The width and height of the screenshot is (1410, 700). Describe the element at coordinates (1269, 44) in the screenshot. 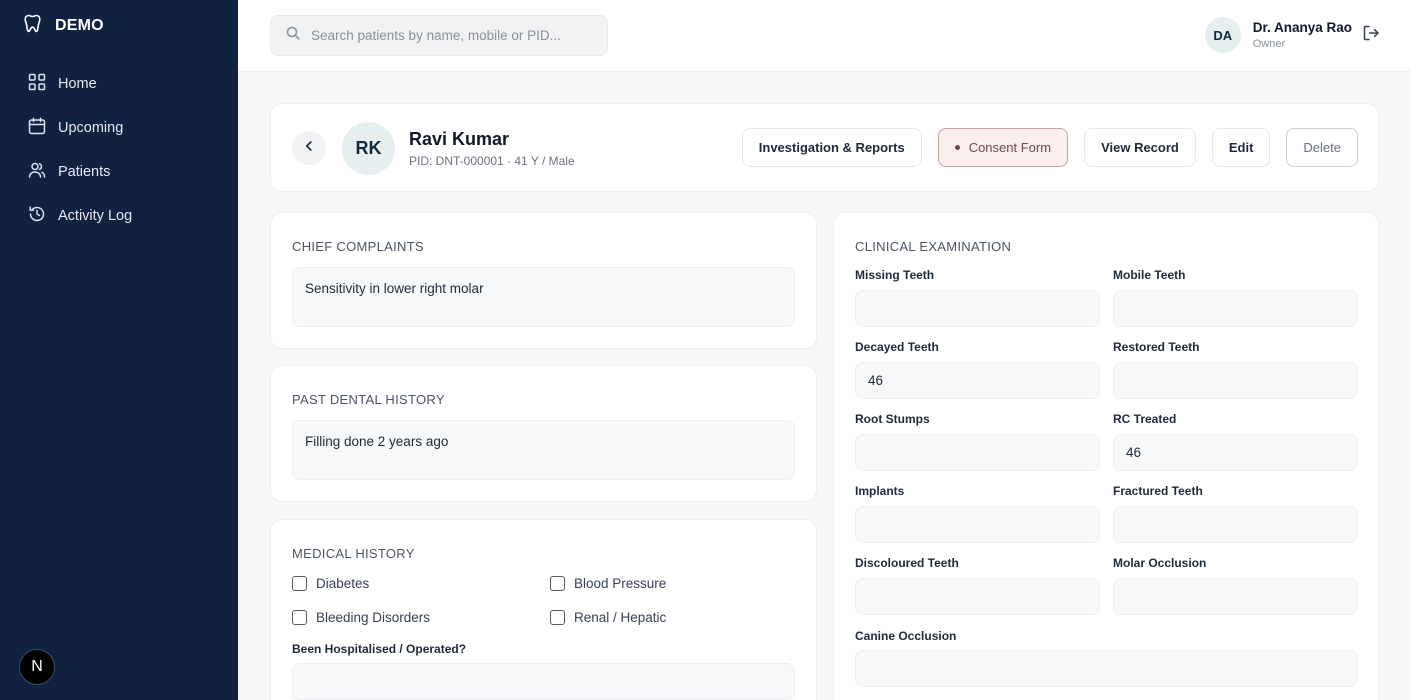

I see `user-role: Owner` at that location.